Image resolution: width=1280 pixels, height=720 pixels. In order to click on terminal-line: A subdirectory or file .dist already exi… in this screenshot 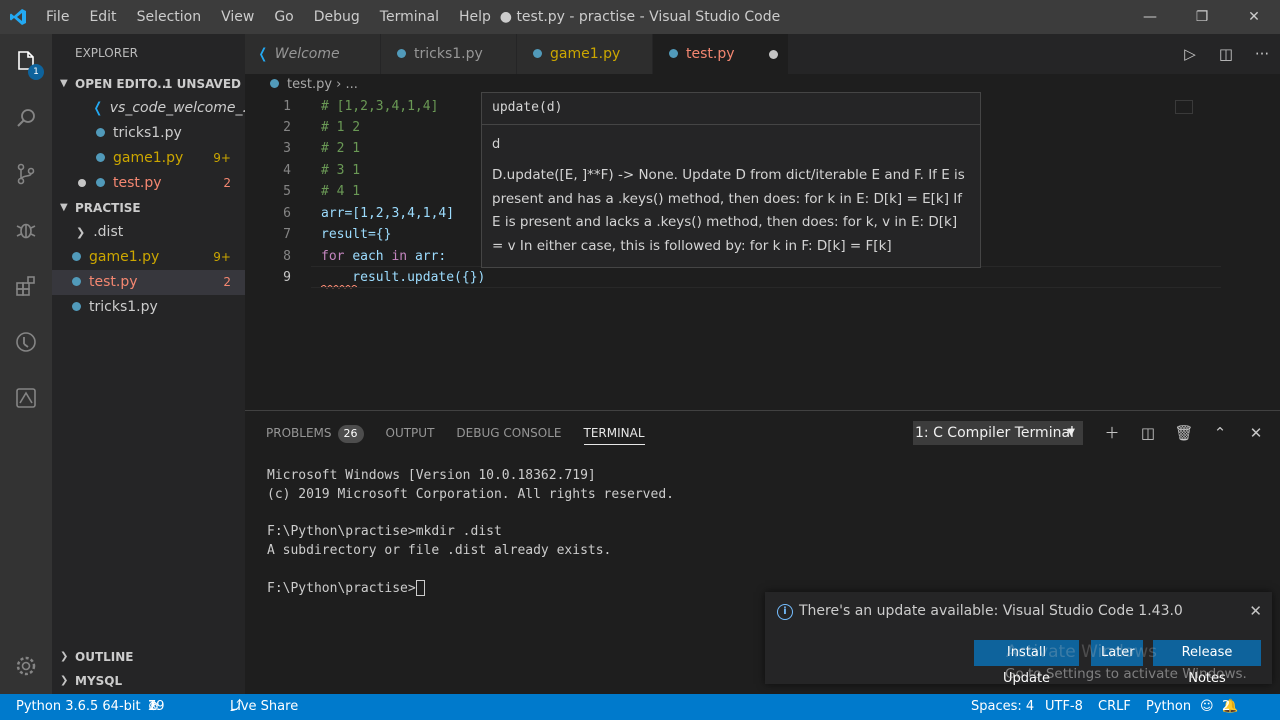, I will do `click(439, 551)`.